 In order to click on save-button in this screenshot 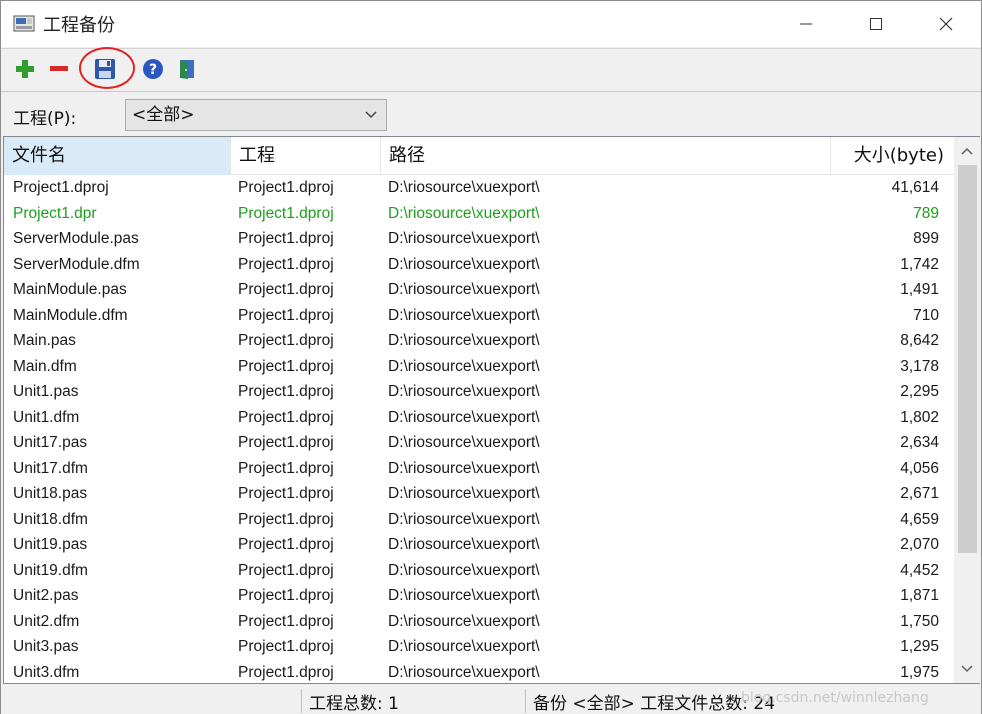, I will do `click(105, 71)`.